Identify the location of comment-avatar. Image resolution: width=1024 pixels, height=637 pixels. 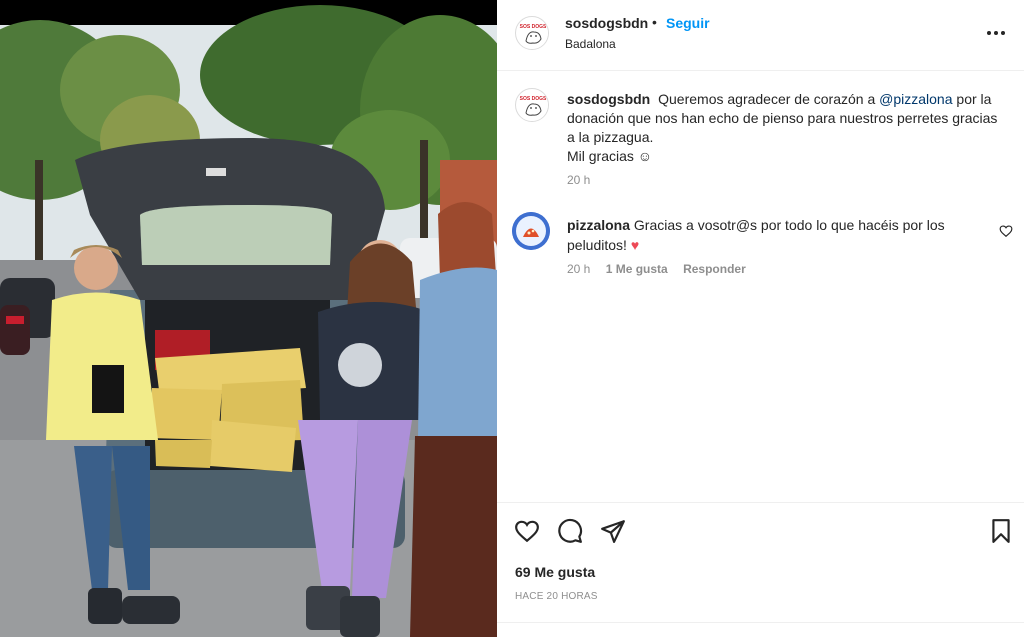
(531, 231).